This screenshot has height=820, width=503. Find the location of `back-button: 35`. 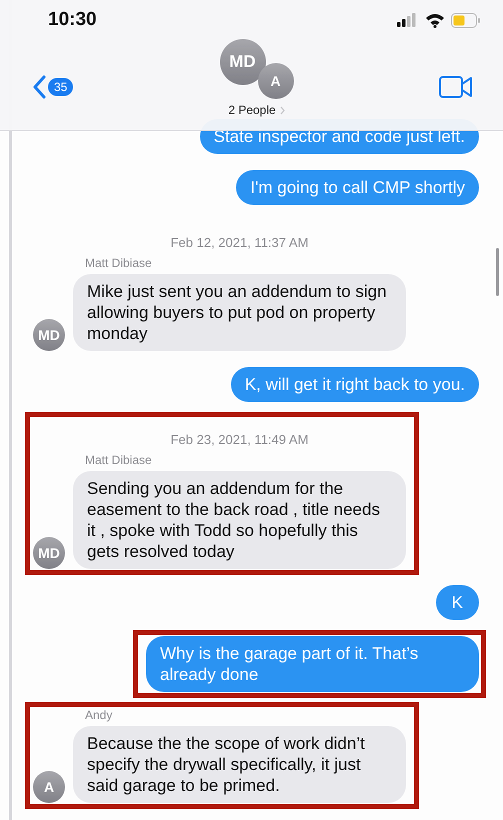

back-button: 35 is located at coordinates (53, 87).